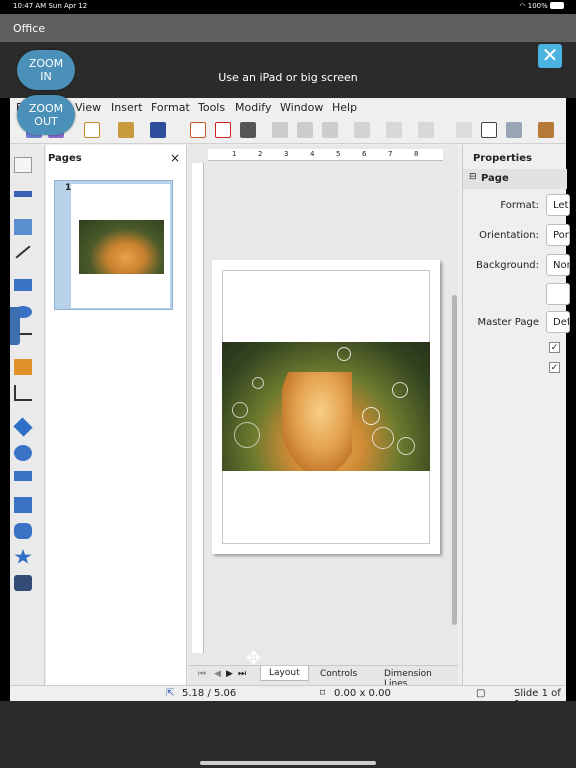 The width and height of the screenshot is (576, 768). Describe the element at coordinates (288, 77) in the screenshot. I see `hint-text: Use an iPad or big screen` at that location.